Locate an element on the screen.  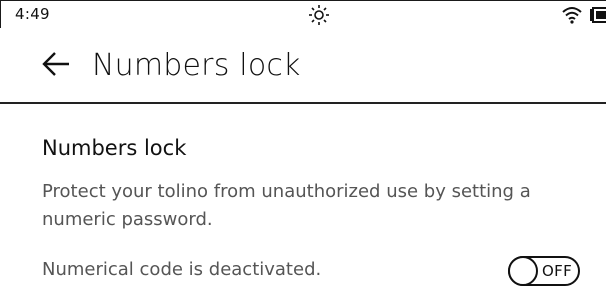
back-button is located at coordinates (56, 66).